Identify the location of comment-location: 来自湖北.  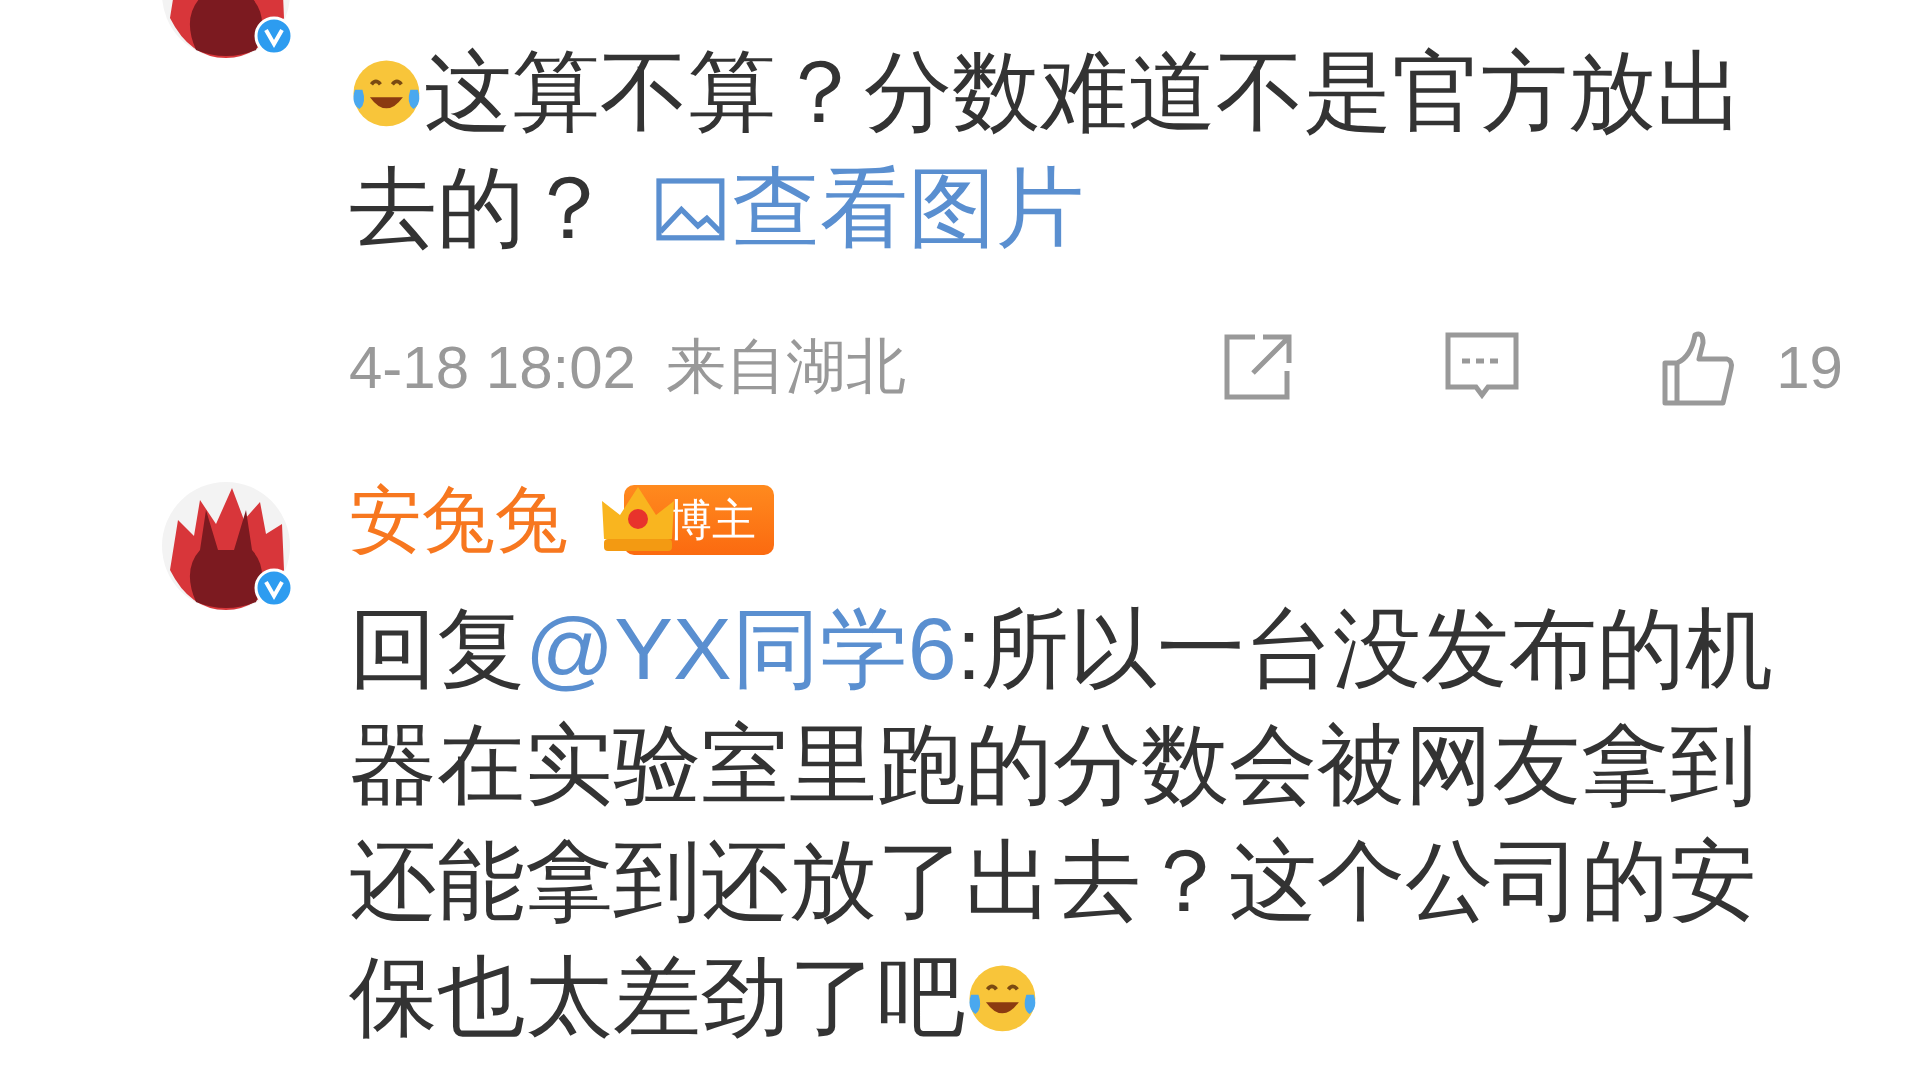
(785, 366).